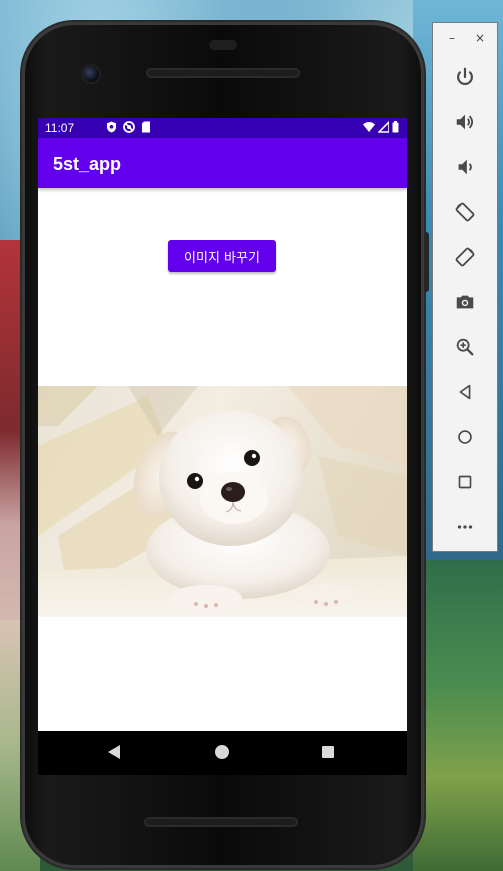  I want to click on status-bar: 11:07, so click(222, 128).